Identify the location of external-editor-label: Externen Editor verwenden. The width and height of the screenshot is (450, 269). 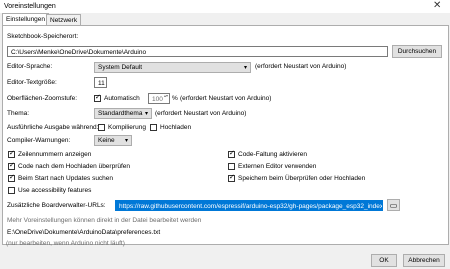
(277, 166).